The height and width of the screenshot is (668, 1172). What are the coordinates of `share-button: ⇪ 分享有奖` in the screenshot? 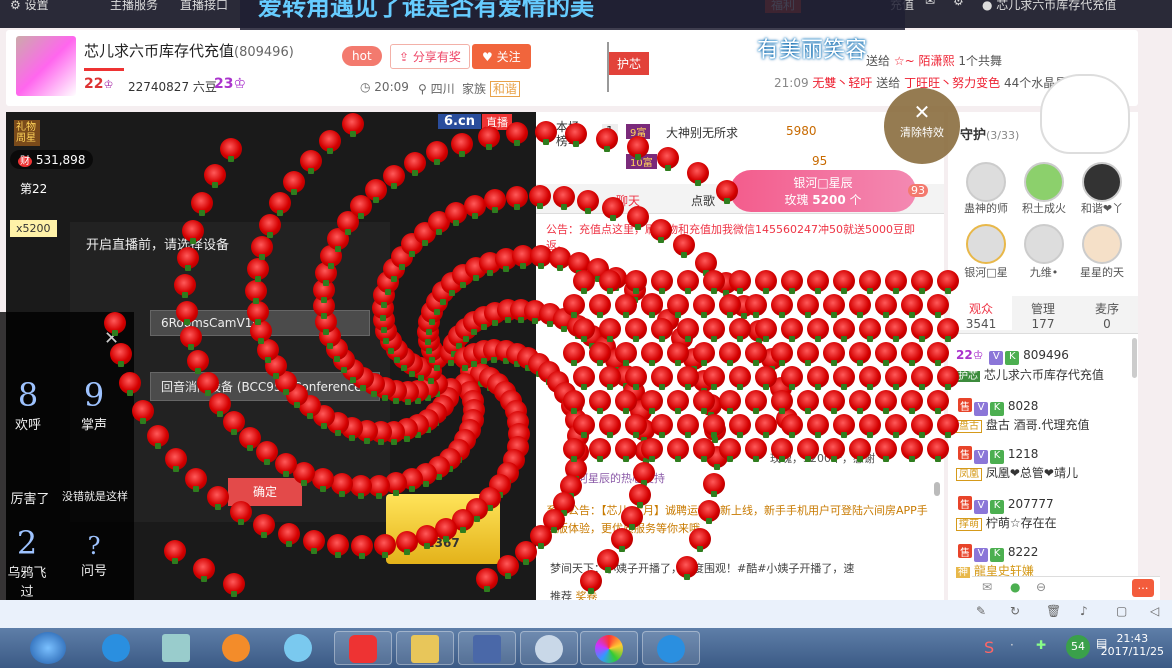 It's located at (430, 56).